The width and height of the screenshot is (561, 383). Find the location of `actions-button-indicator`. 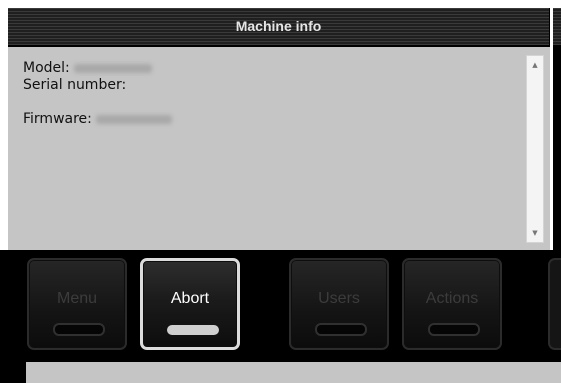

actions-button-indicator is located at coordinates (454, 329).